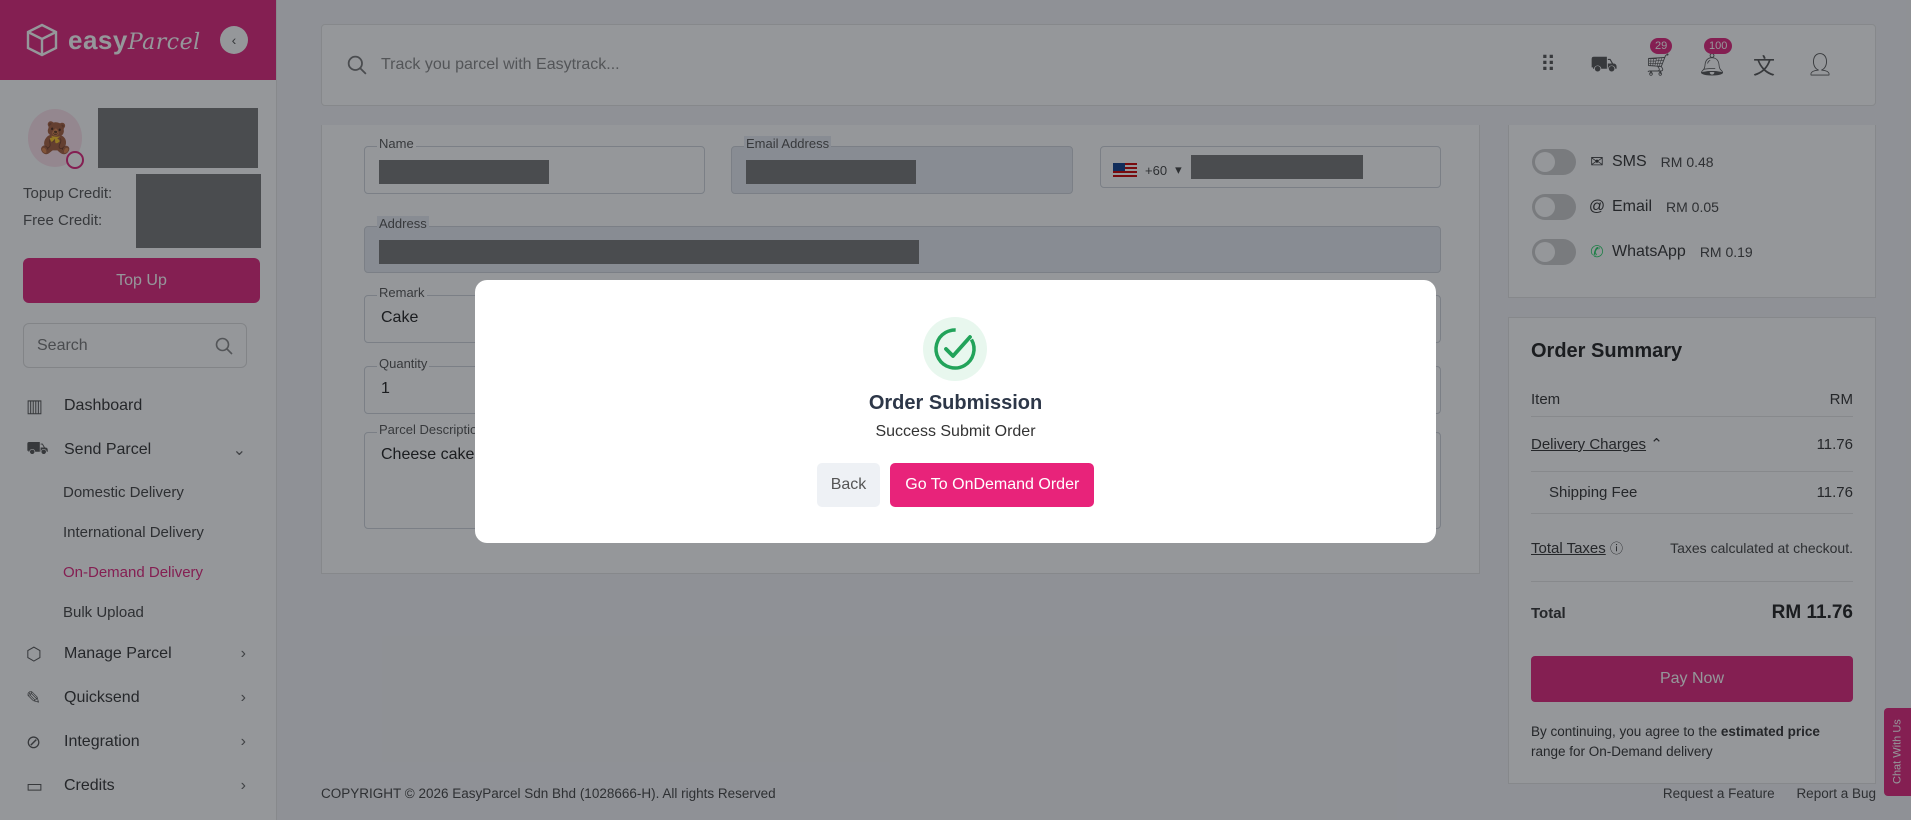 The width and height of the screenshot is (1911, 820). I want to click on dialog-message: Success Submit Order, so click(955, 431).